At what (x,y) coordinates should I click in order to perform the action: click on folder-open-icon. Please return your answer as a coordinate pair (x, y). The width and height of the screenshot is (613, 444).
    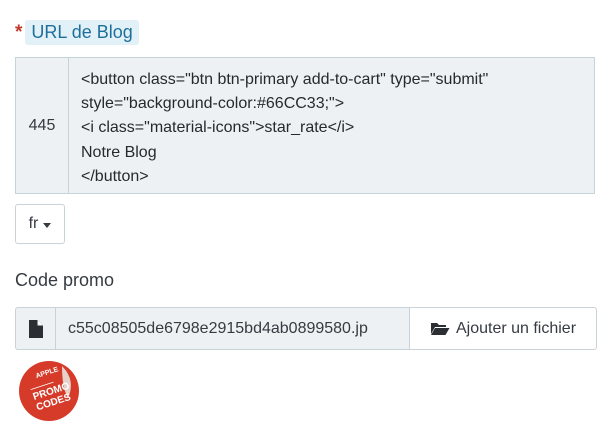
    Looking at the image, I should click on (440, 328).